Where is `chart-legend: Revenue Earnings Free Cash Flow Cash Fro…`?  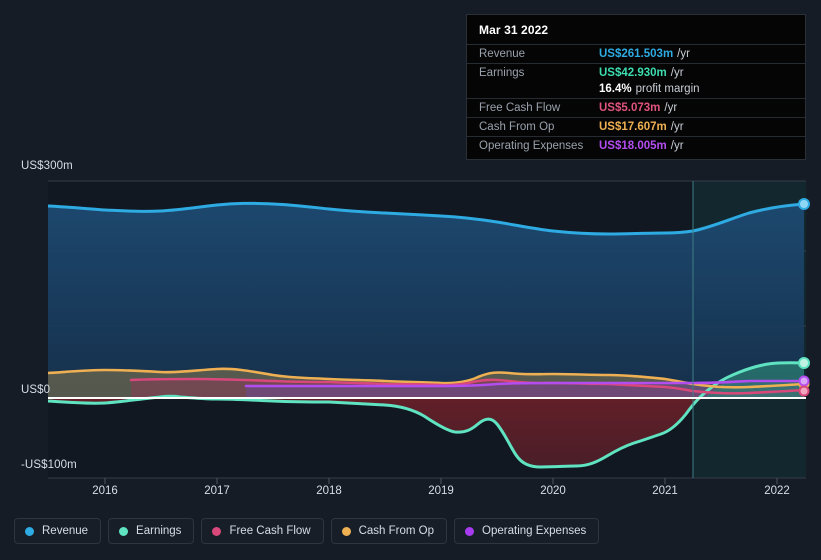 chart-legend: Revenue Earnings Free Cash Flow Cash Fro… is located at coordinates (307, 531).